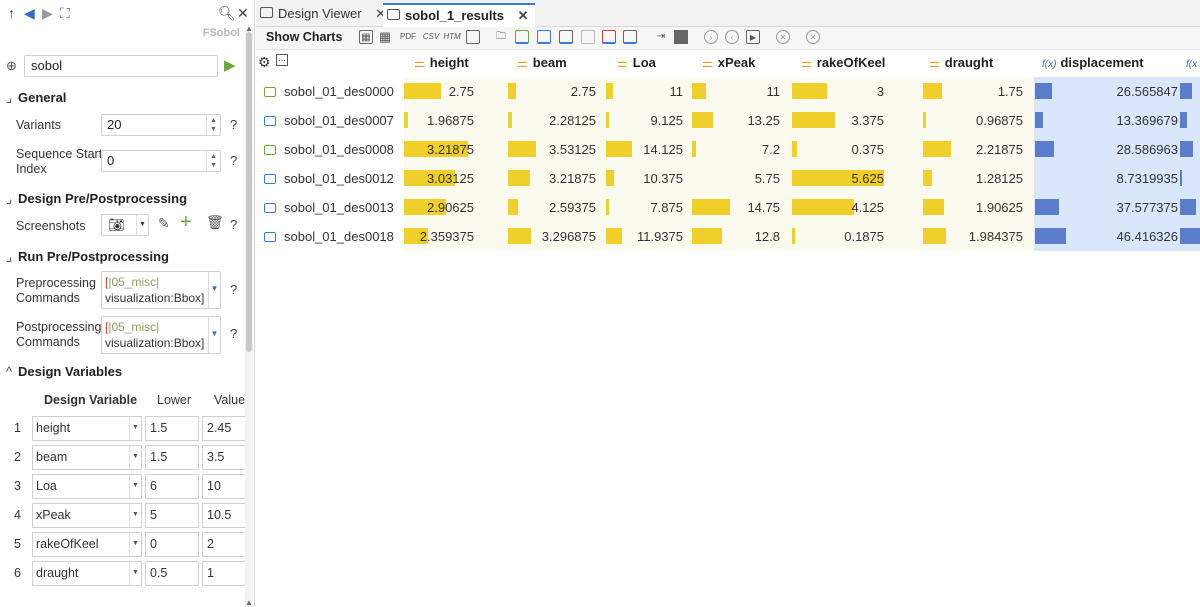  Describe the element at coordinates (161, 125) in the screenshot. I see `variants-input: 20 ▲ ▼` at that location.